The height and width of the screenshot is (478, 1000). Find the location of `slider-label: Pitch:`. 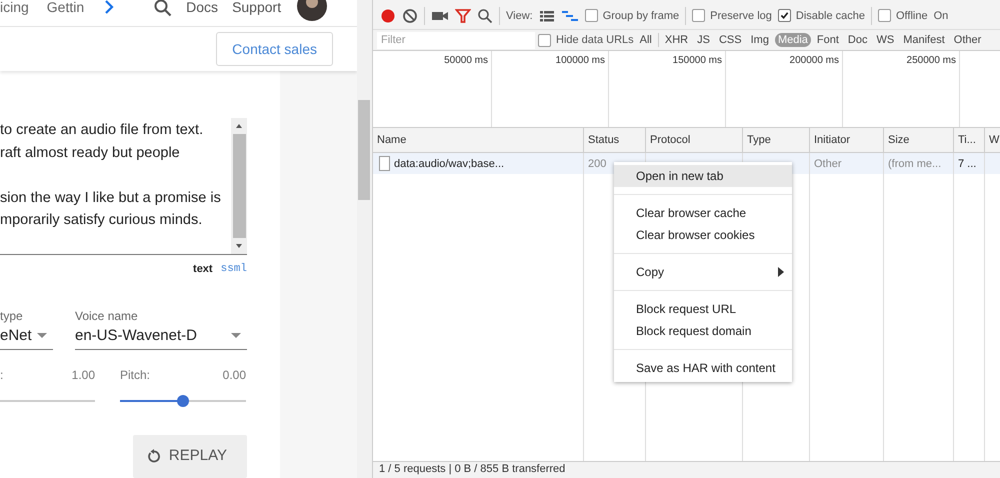

slider-label: Pitch: is located at coordinates (135, 375).